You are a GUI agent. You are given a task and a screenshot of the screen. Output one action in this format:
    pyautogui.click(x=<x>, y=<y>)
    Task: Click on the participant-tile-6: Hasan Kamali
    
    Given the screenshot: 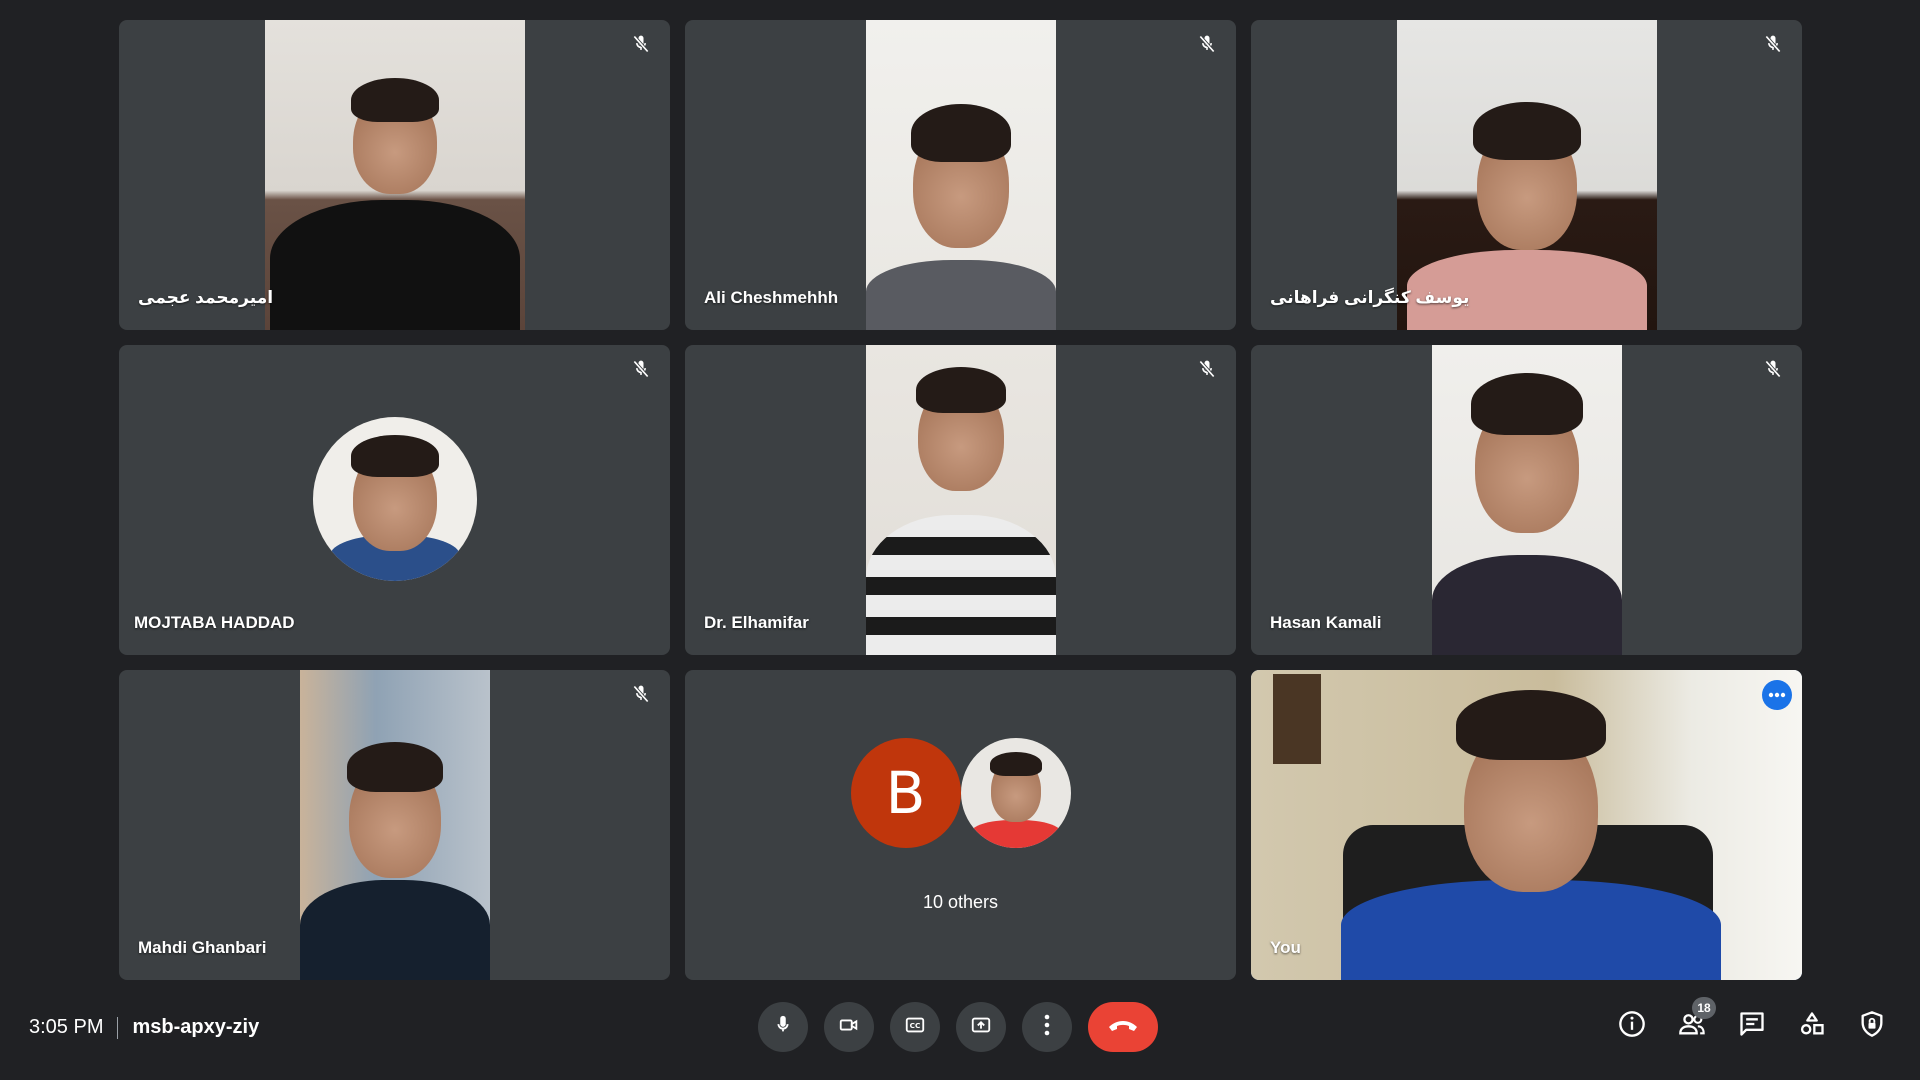 What is the action you would take?
    pyautogui.click(x=1526, y=500)
    